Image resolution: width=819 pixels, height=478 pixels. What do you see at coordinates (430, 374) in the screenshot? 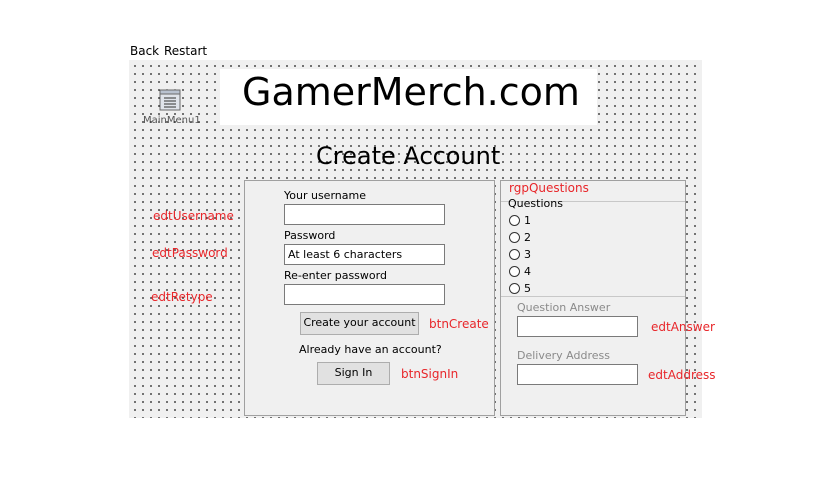
I see `btnSignIn-annotation: btnSignIn` at bounding box center [430, 374].